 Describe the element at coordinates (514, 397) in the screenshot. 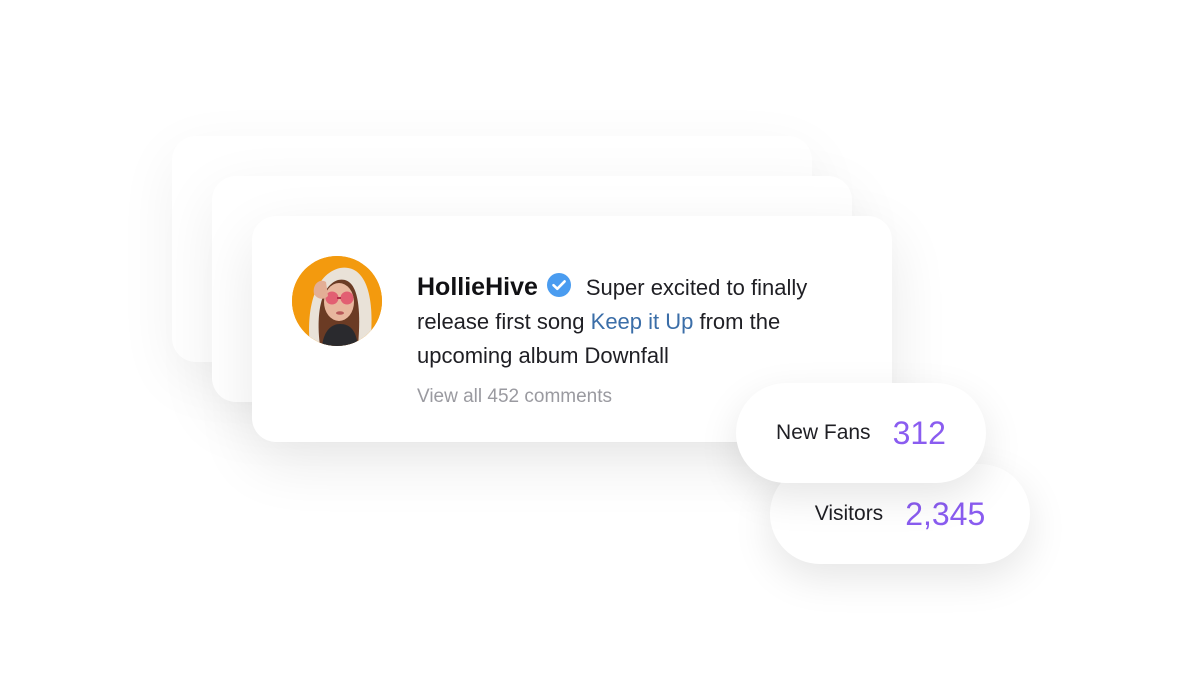

I see `view-comments-link: View all 452 comments` at that location.